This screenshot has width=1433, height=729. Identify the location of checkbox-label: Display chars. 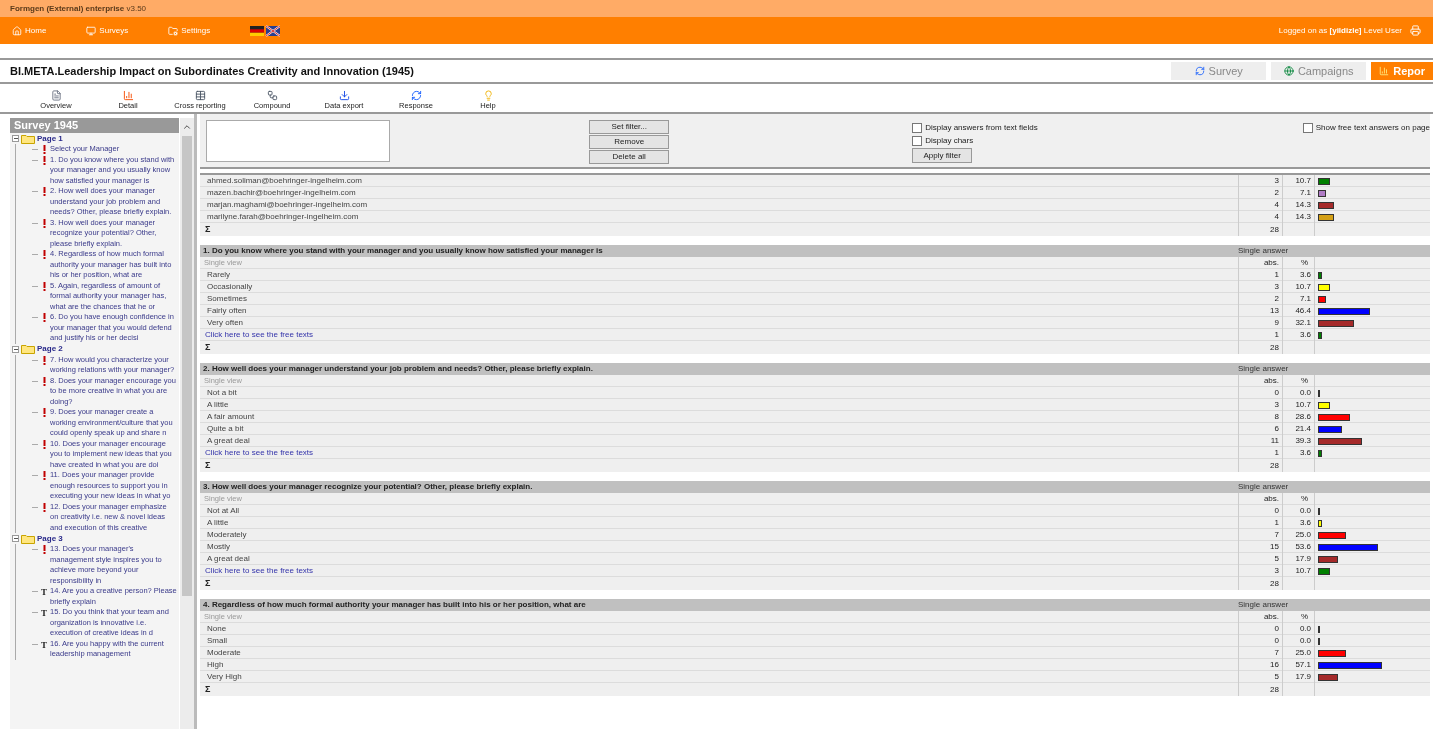
(949, 140).